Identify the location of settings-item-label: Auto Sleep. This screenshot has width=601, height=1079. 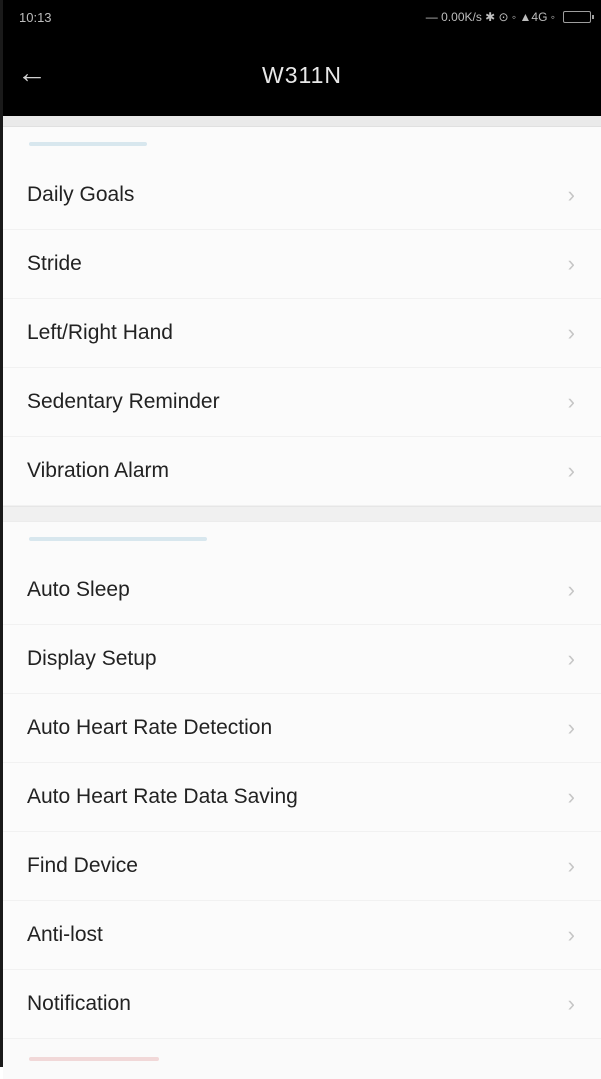
(78, 589).